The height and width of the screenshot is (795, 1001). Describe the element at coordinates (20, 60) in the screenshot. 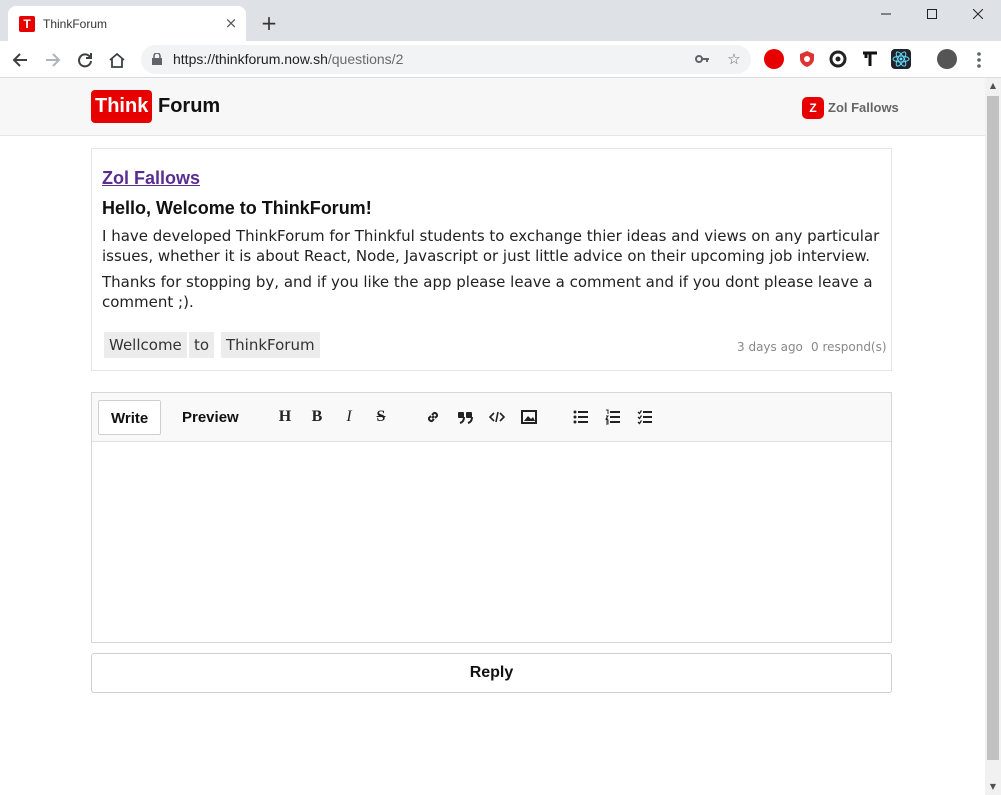

I see `back-icon` at that location.